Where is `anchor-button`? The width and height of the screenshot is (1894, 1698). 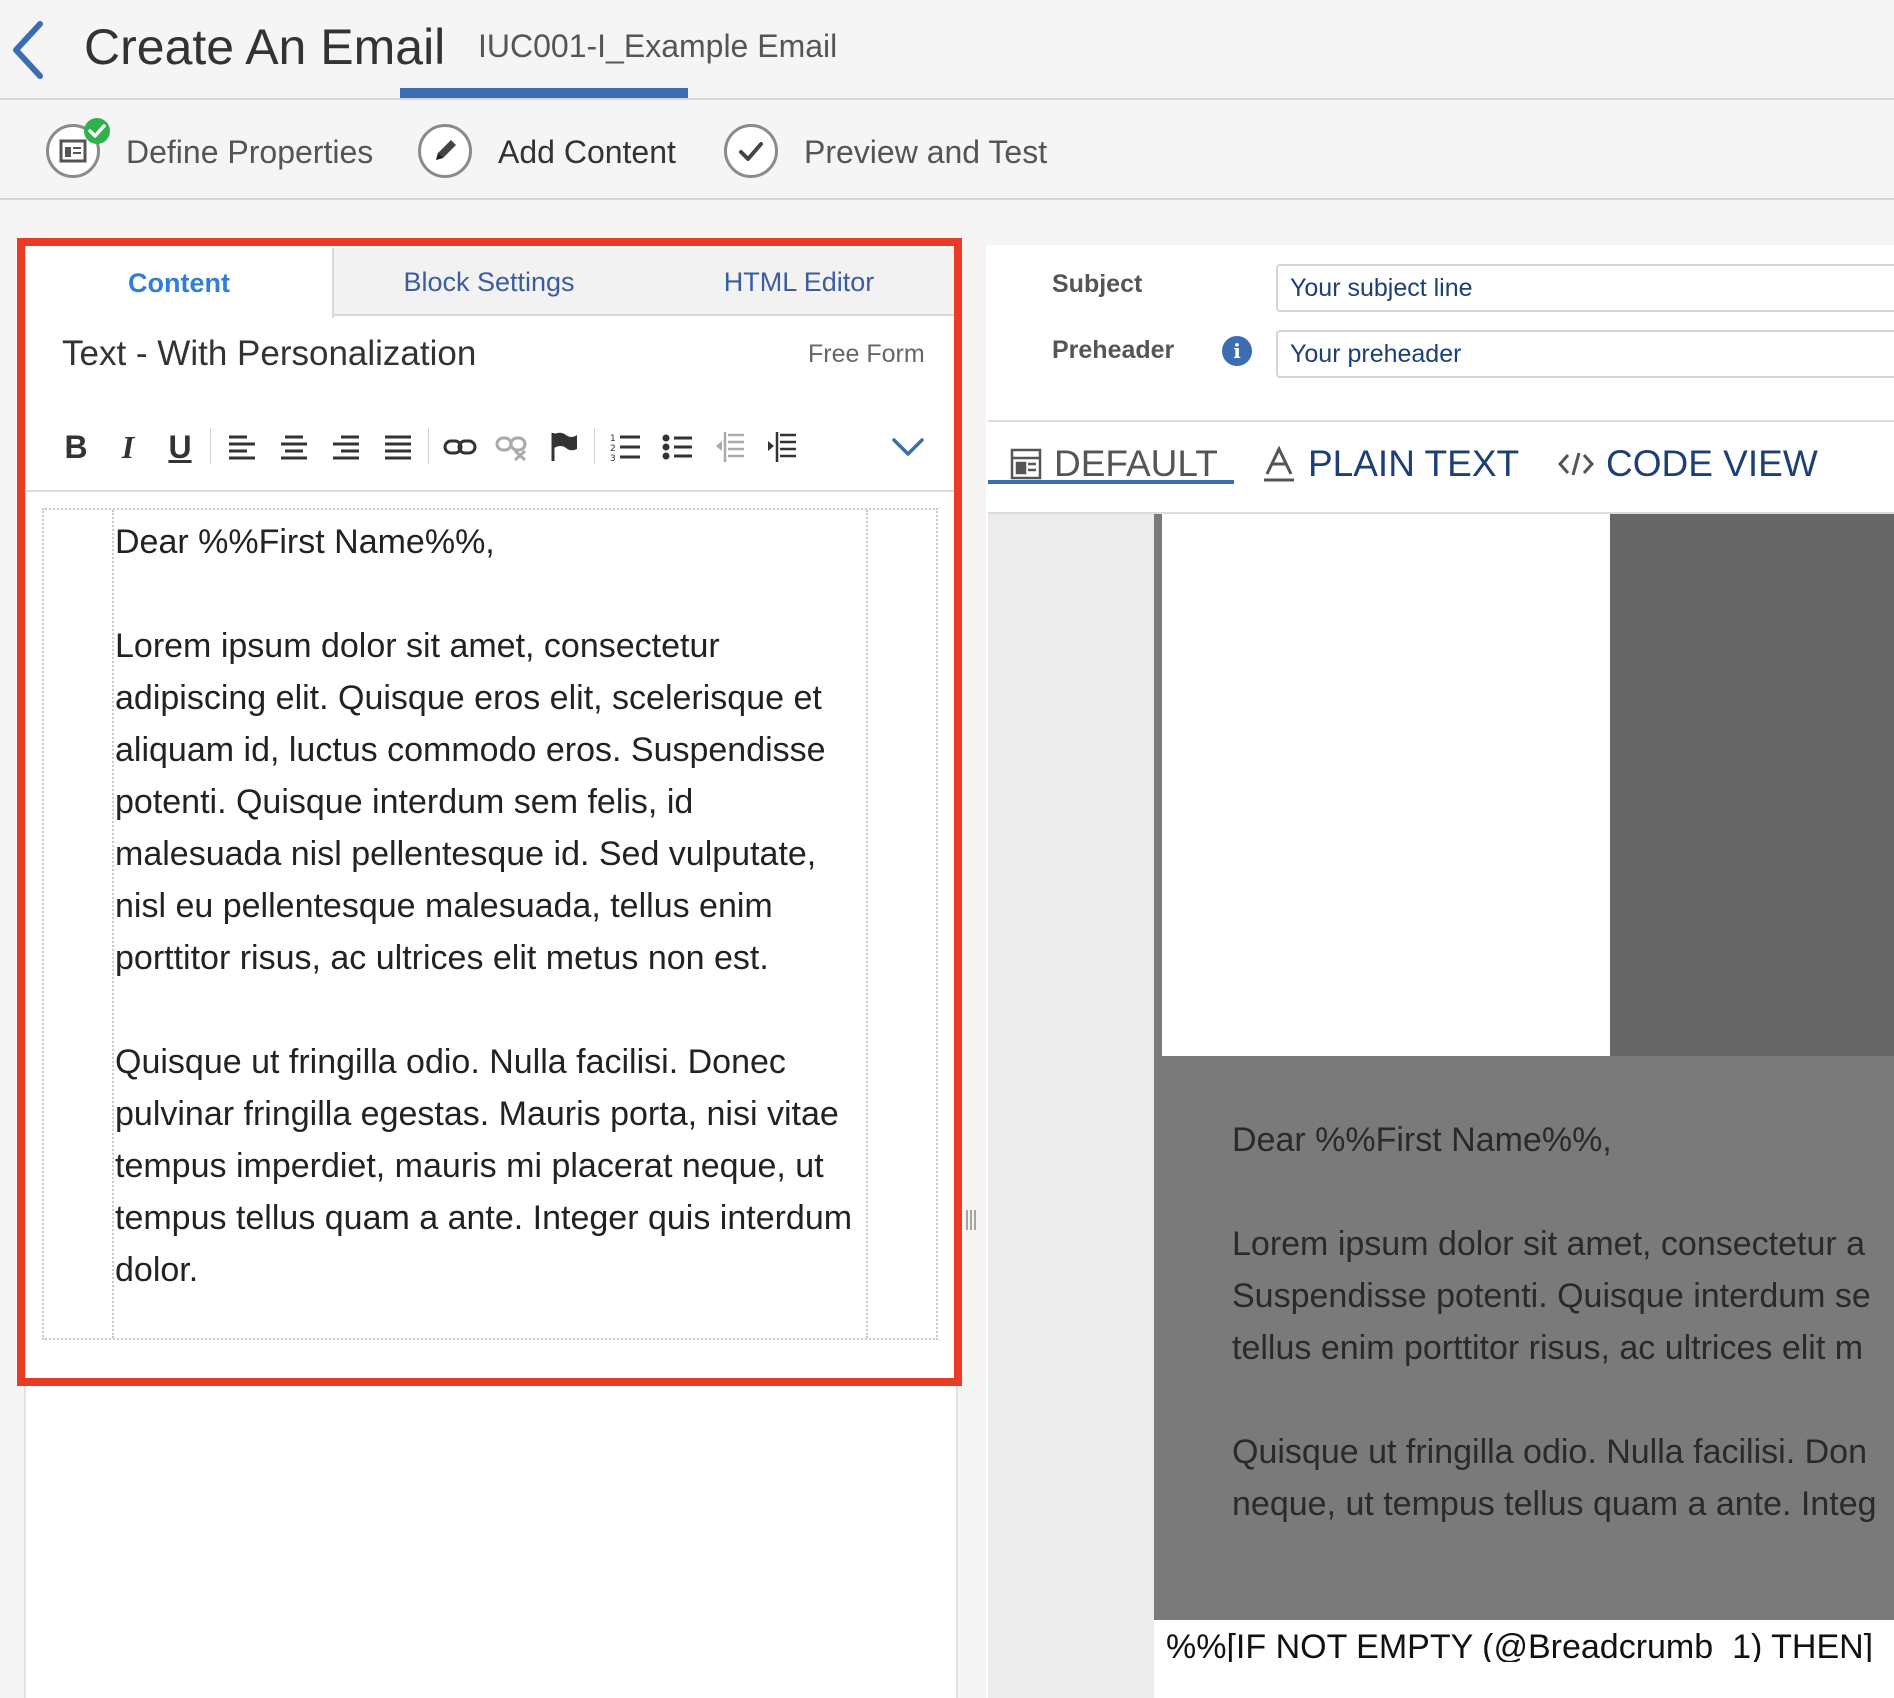
anchor-button is located at coordinates (564, 447).